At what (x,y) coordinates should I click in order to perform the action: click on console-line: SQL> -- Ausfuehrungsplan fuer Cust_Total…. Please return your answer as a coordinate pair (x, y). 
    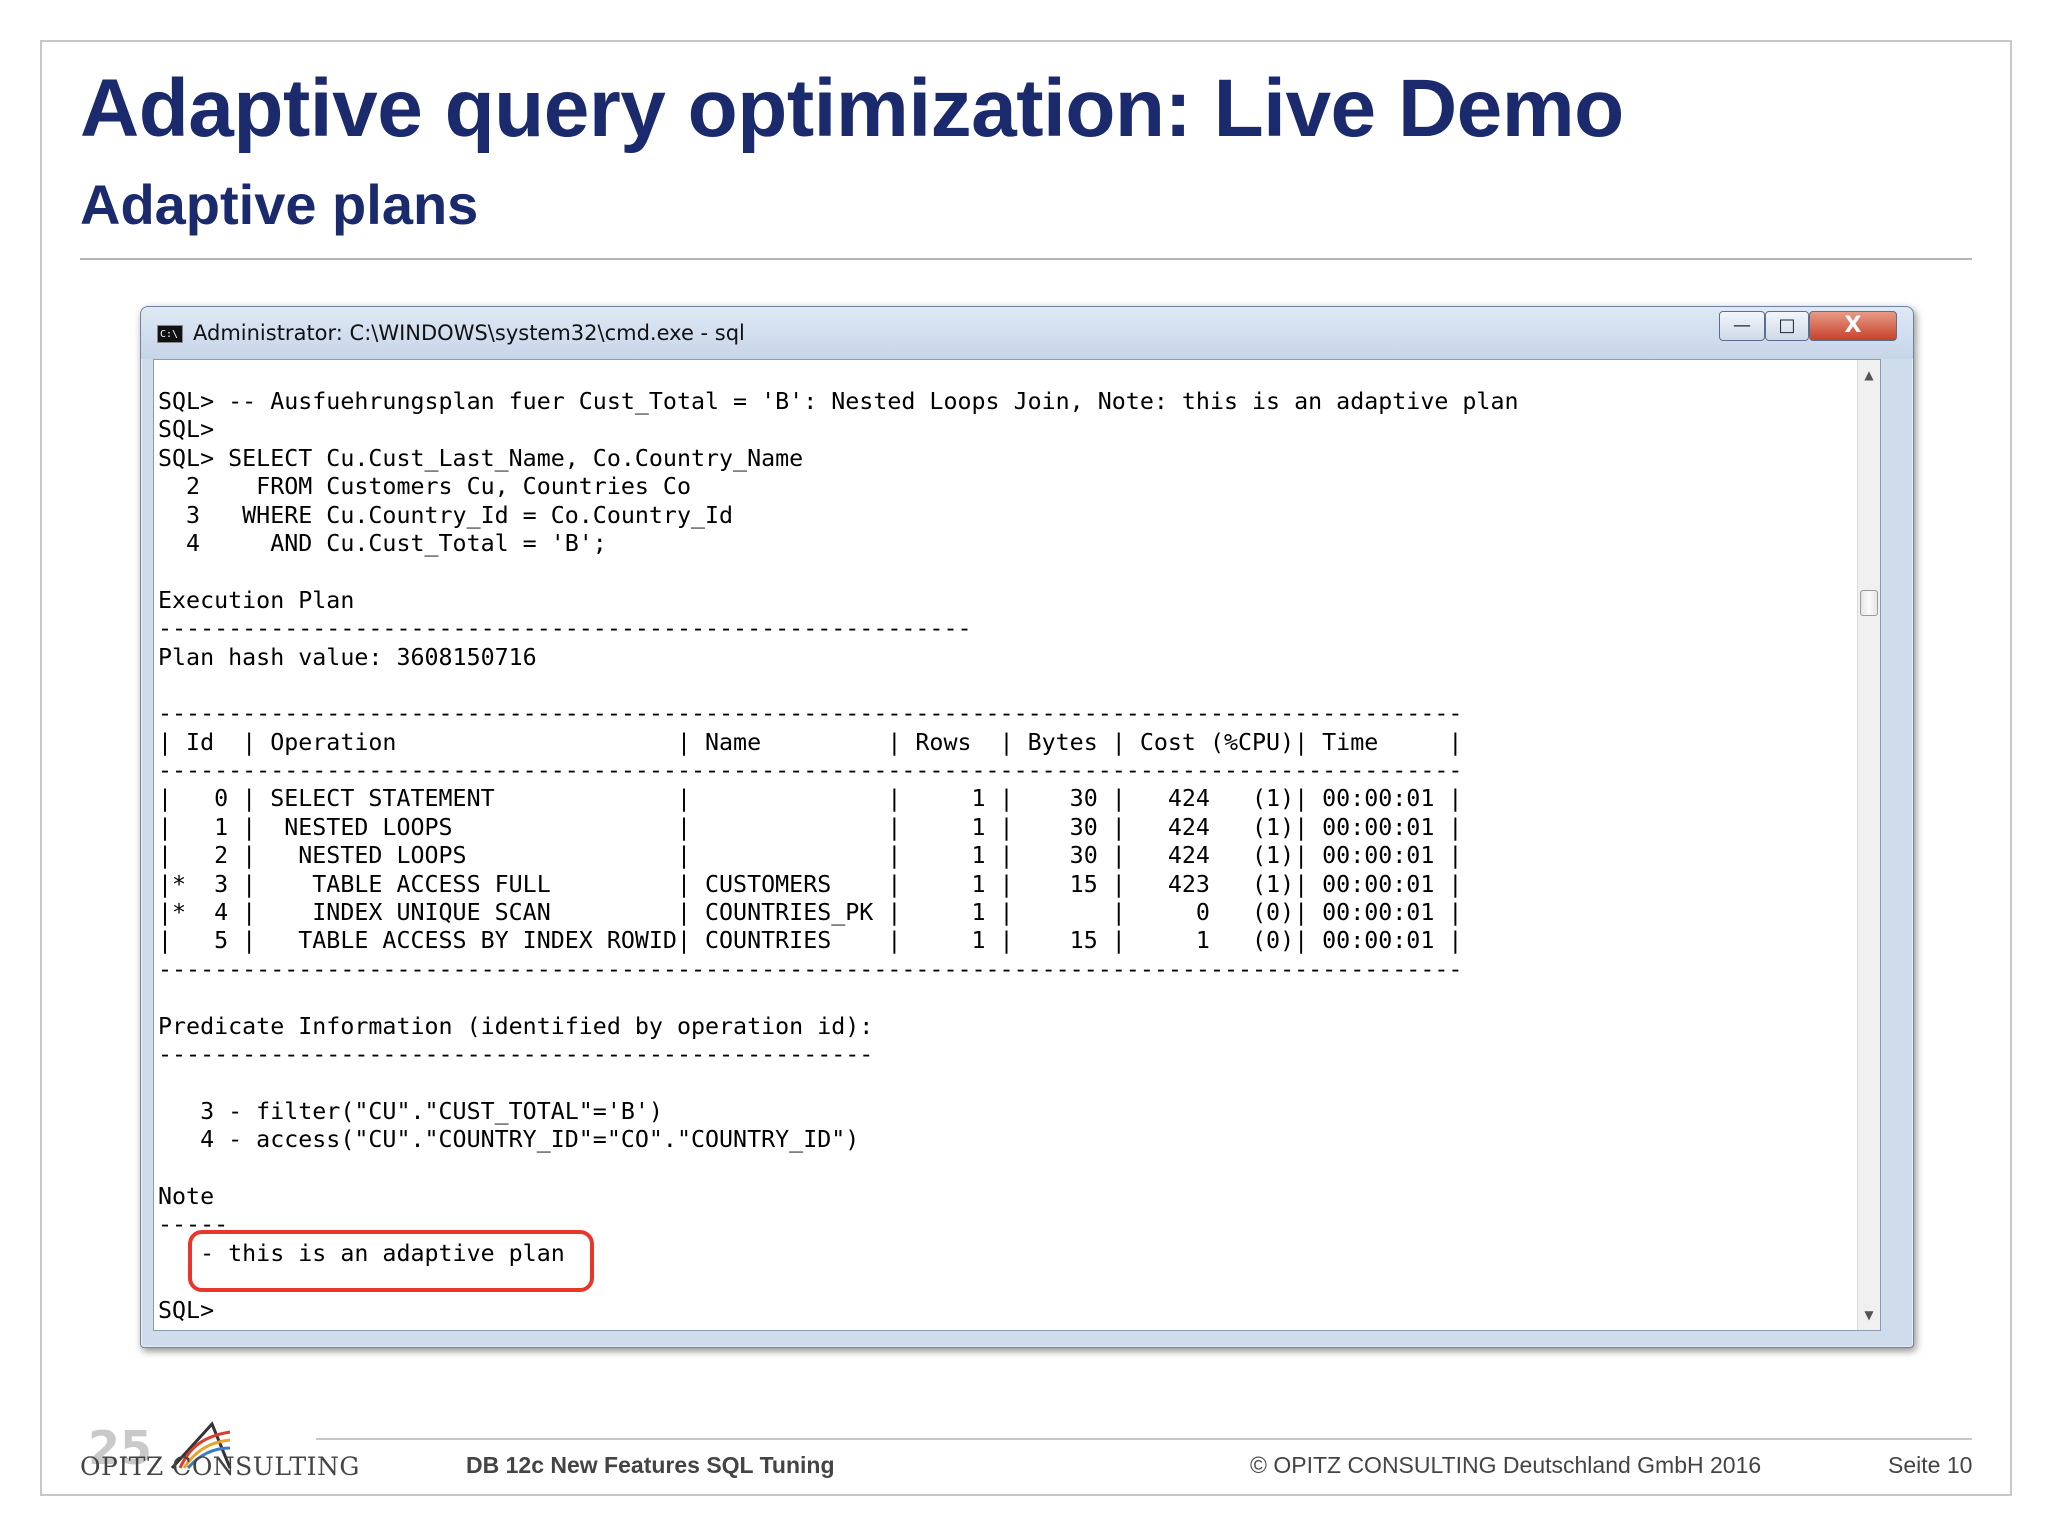
    Looking at the image, I should click on (838, 401).